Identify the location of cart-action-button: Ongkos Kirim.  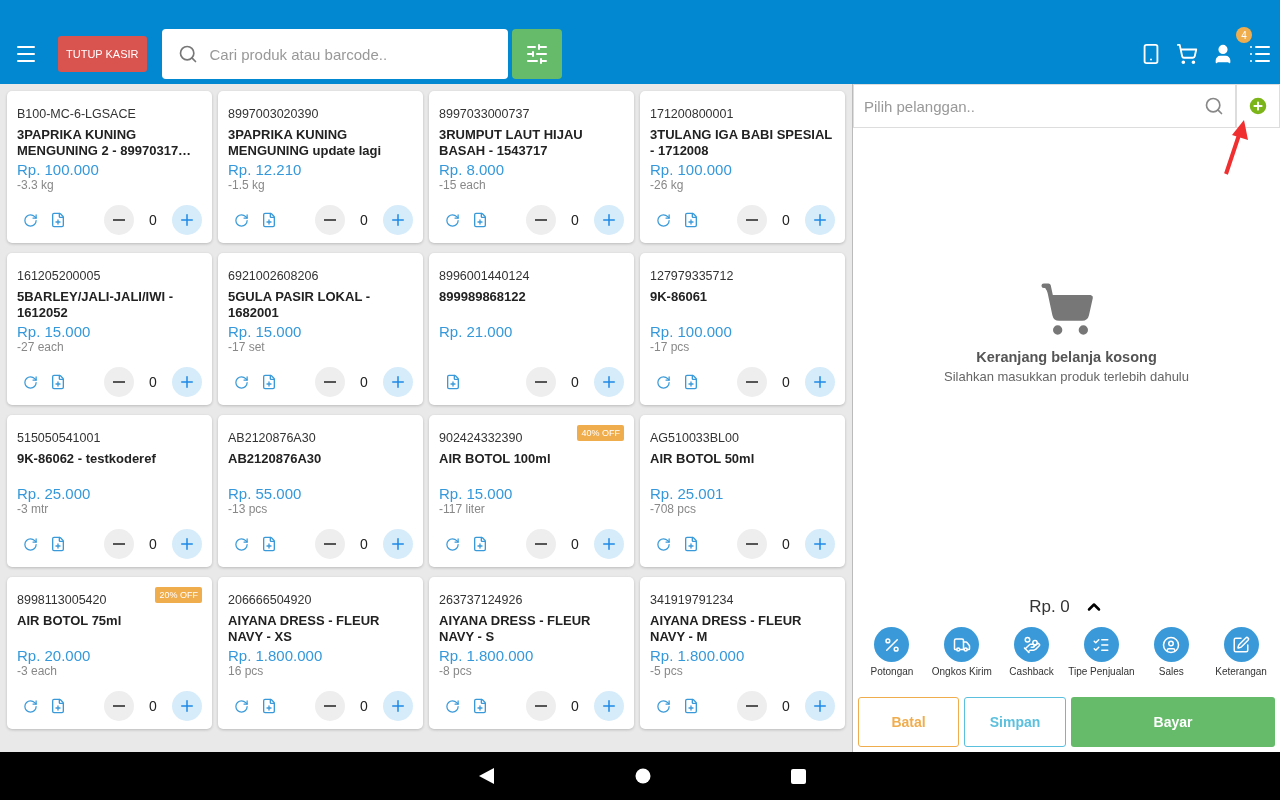
(961, 659).